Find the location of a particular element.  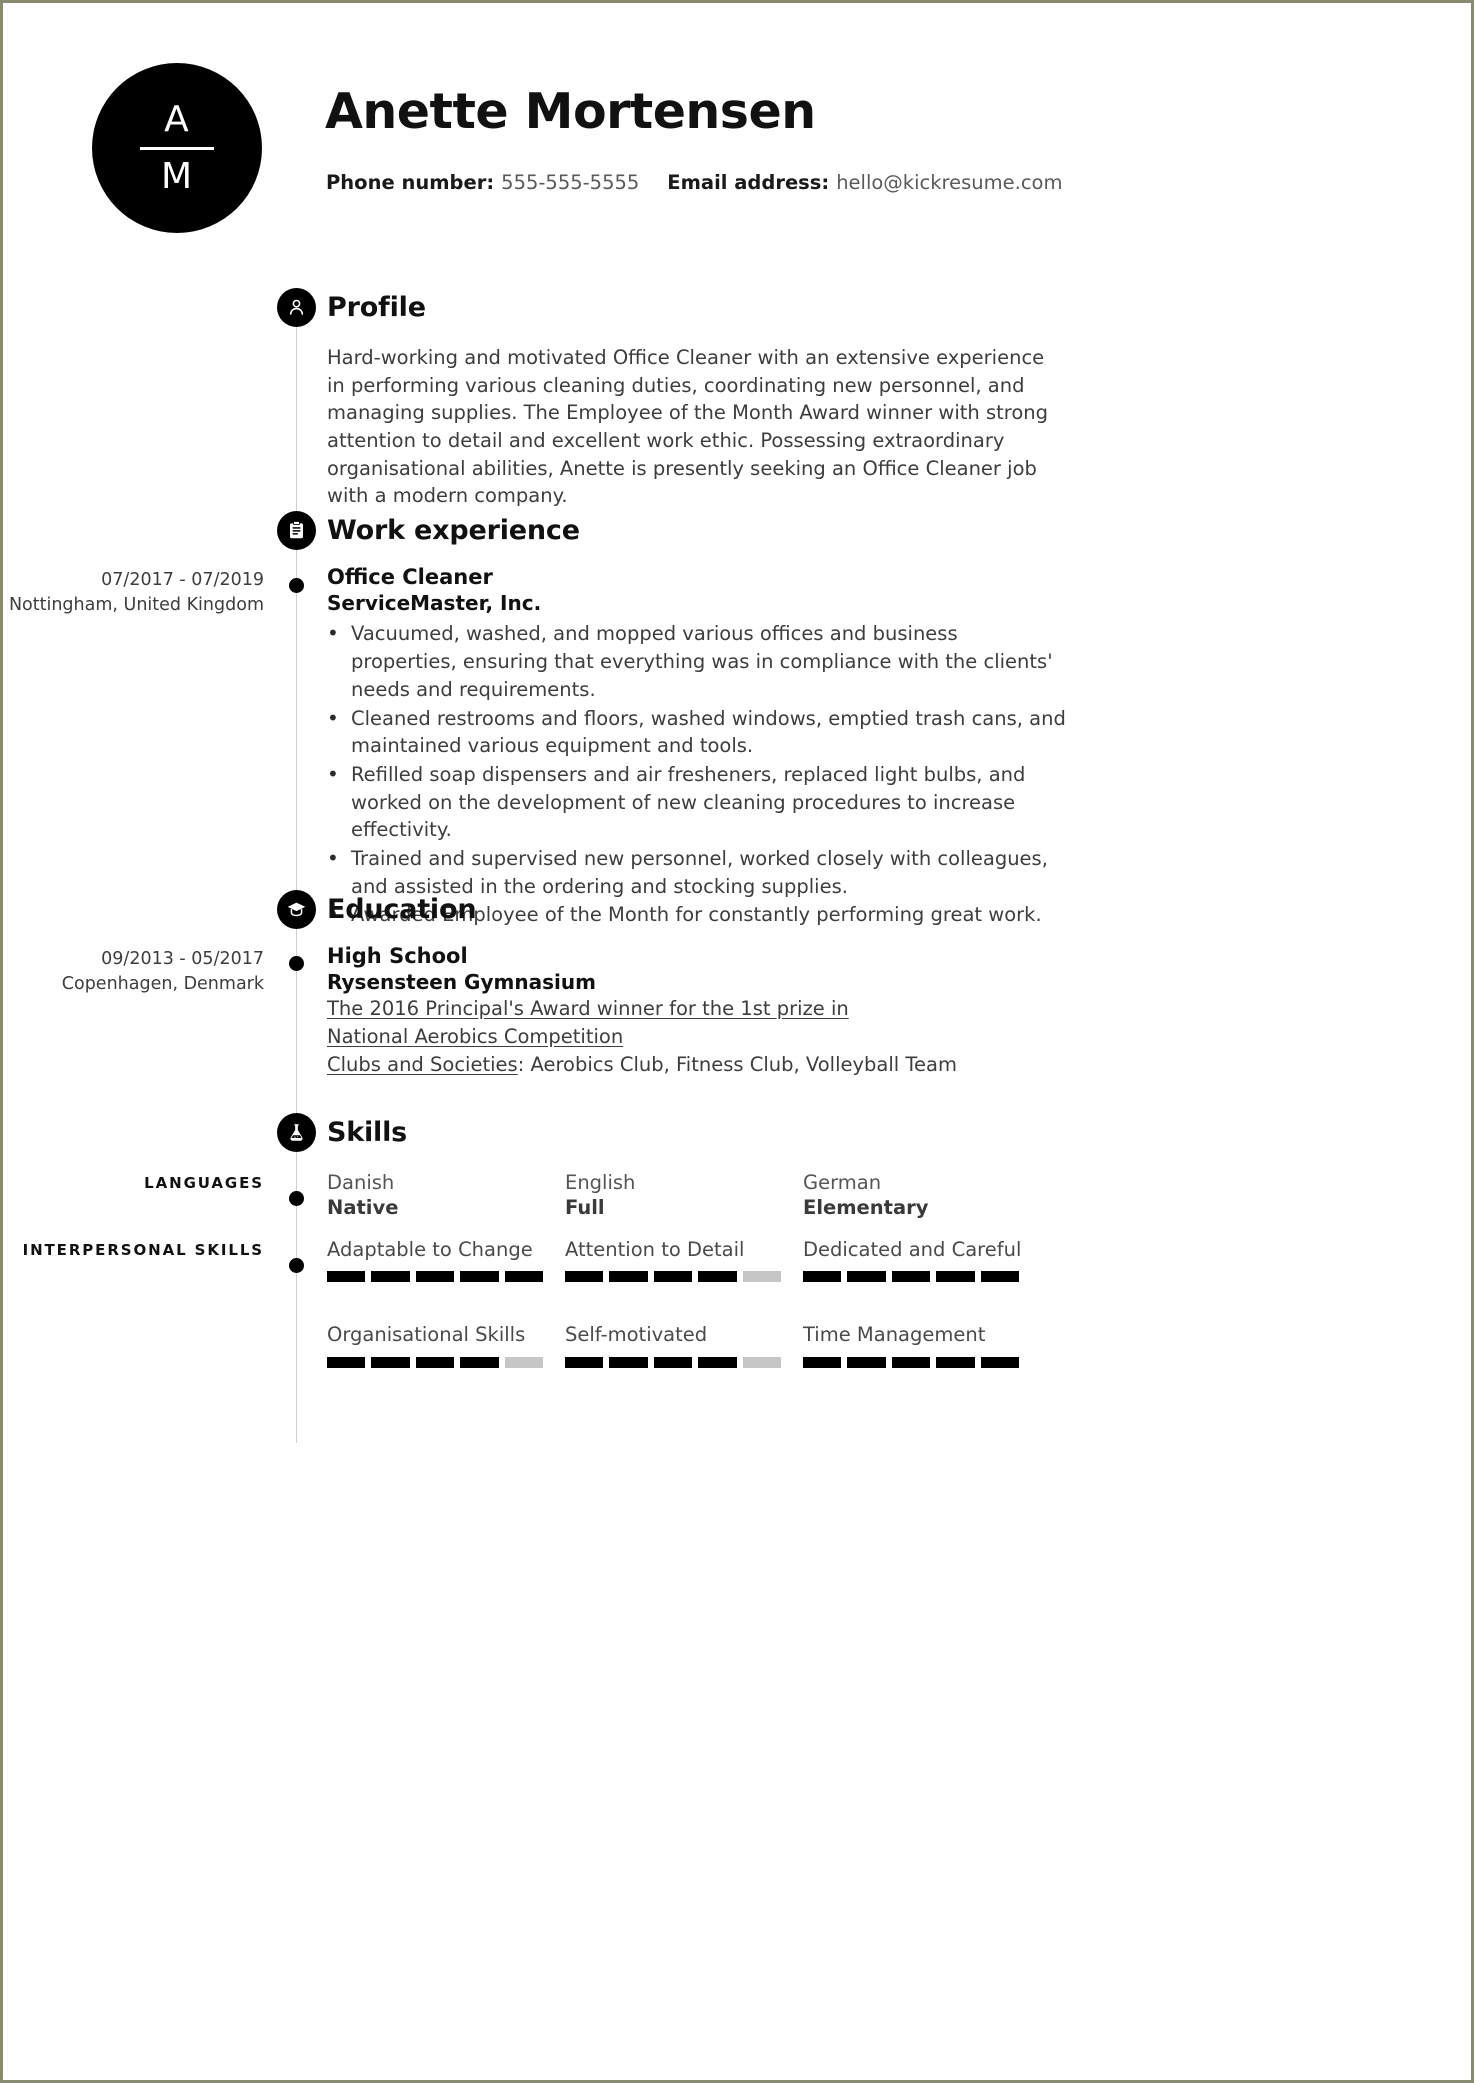

education-entry-meta: 09/2013 - 05/2017 Copenhagen, Denmark is located at coordinates (136, 972).